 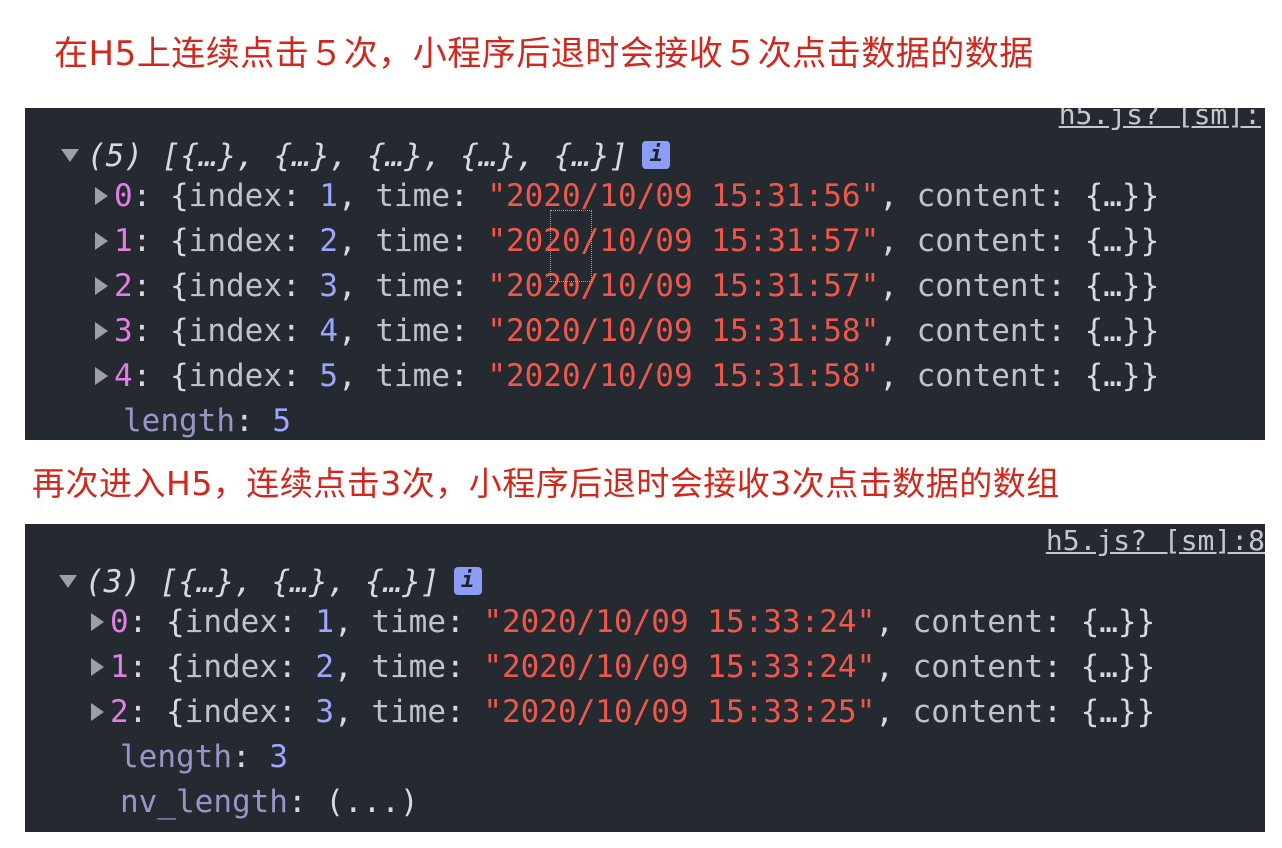 I want to click on value-time: "2020/10/09 15:31:56", so click(x=683, y=196).